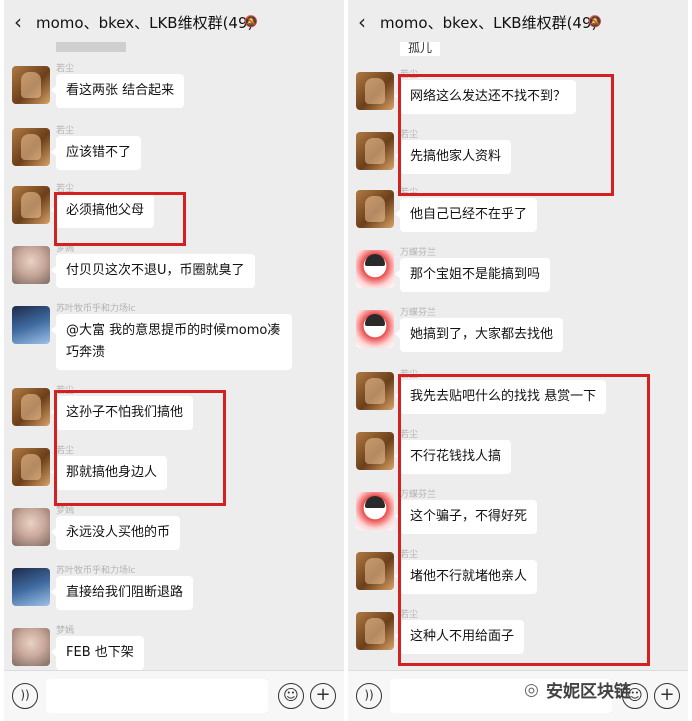  Describe the element at coordinates (291, 696) in the screenshot. I see `emoji-icon: ☺` at that location.